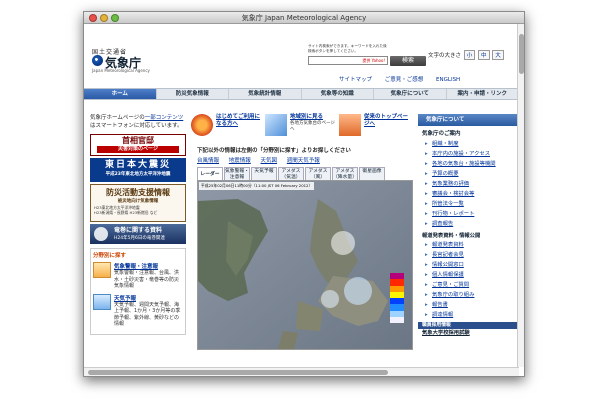  I want to click on college-exam-link: 気象大学校採用試験, so click(467, 333).